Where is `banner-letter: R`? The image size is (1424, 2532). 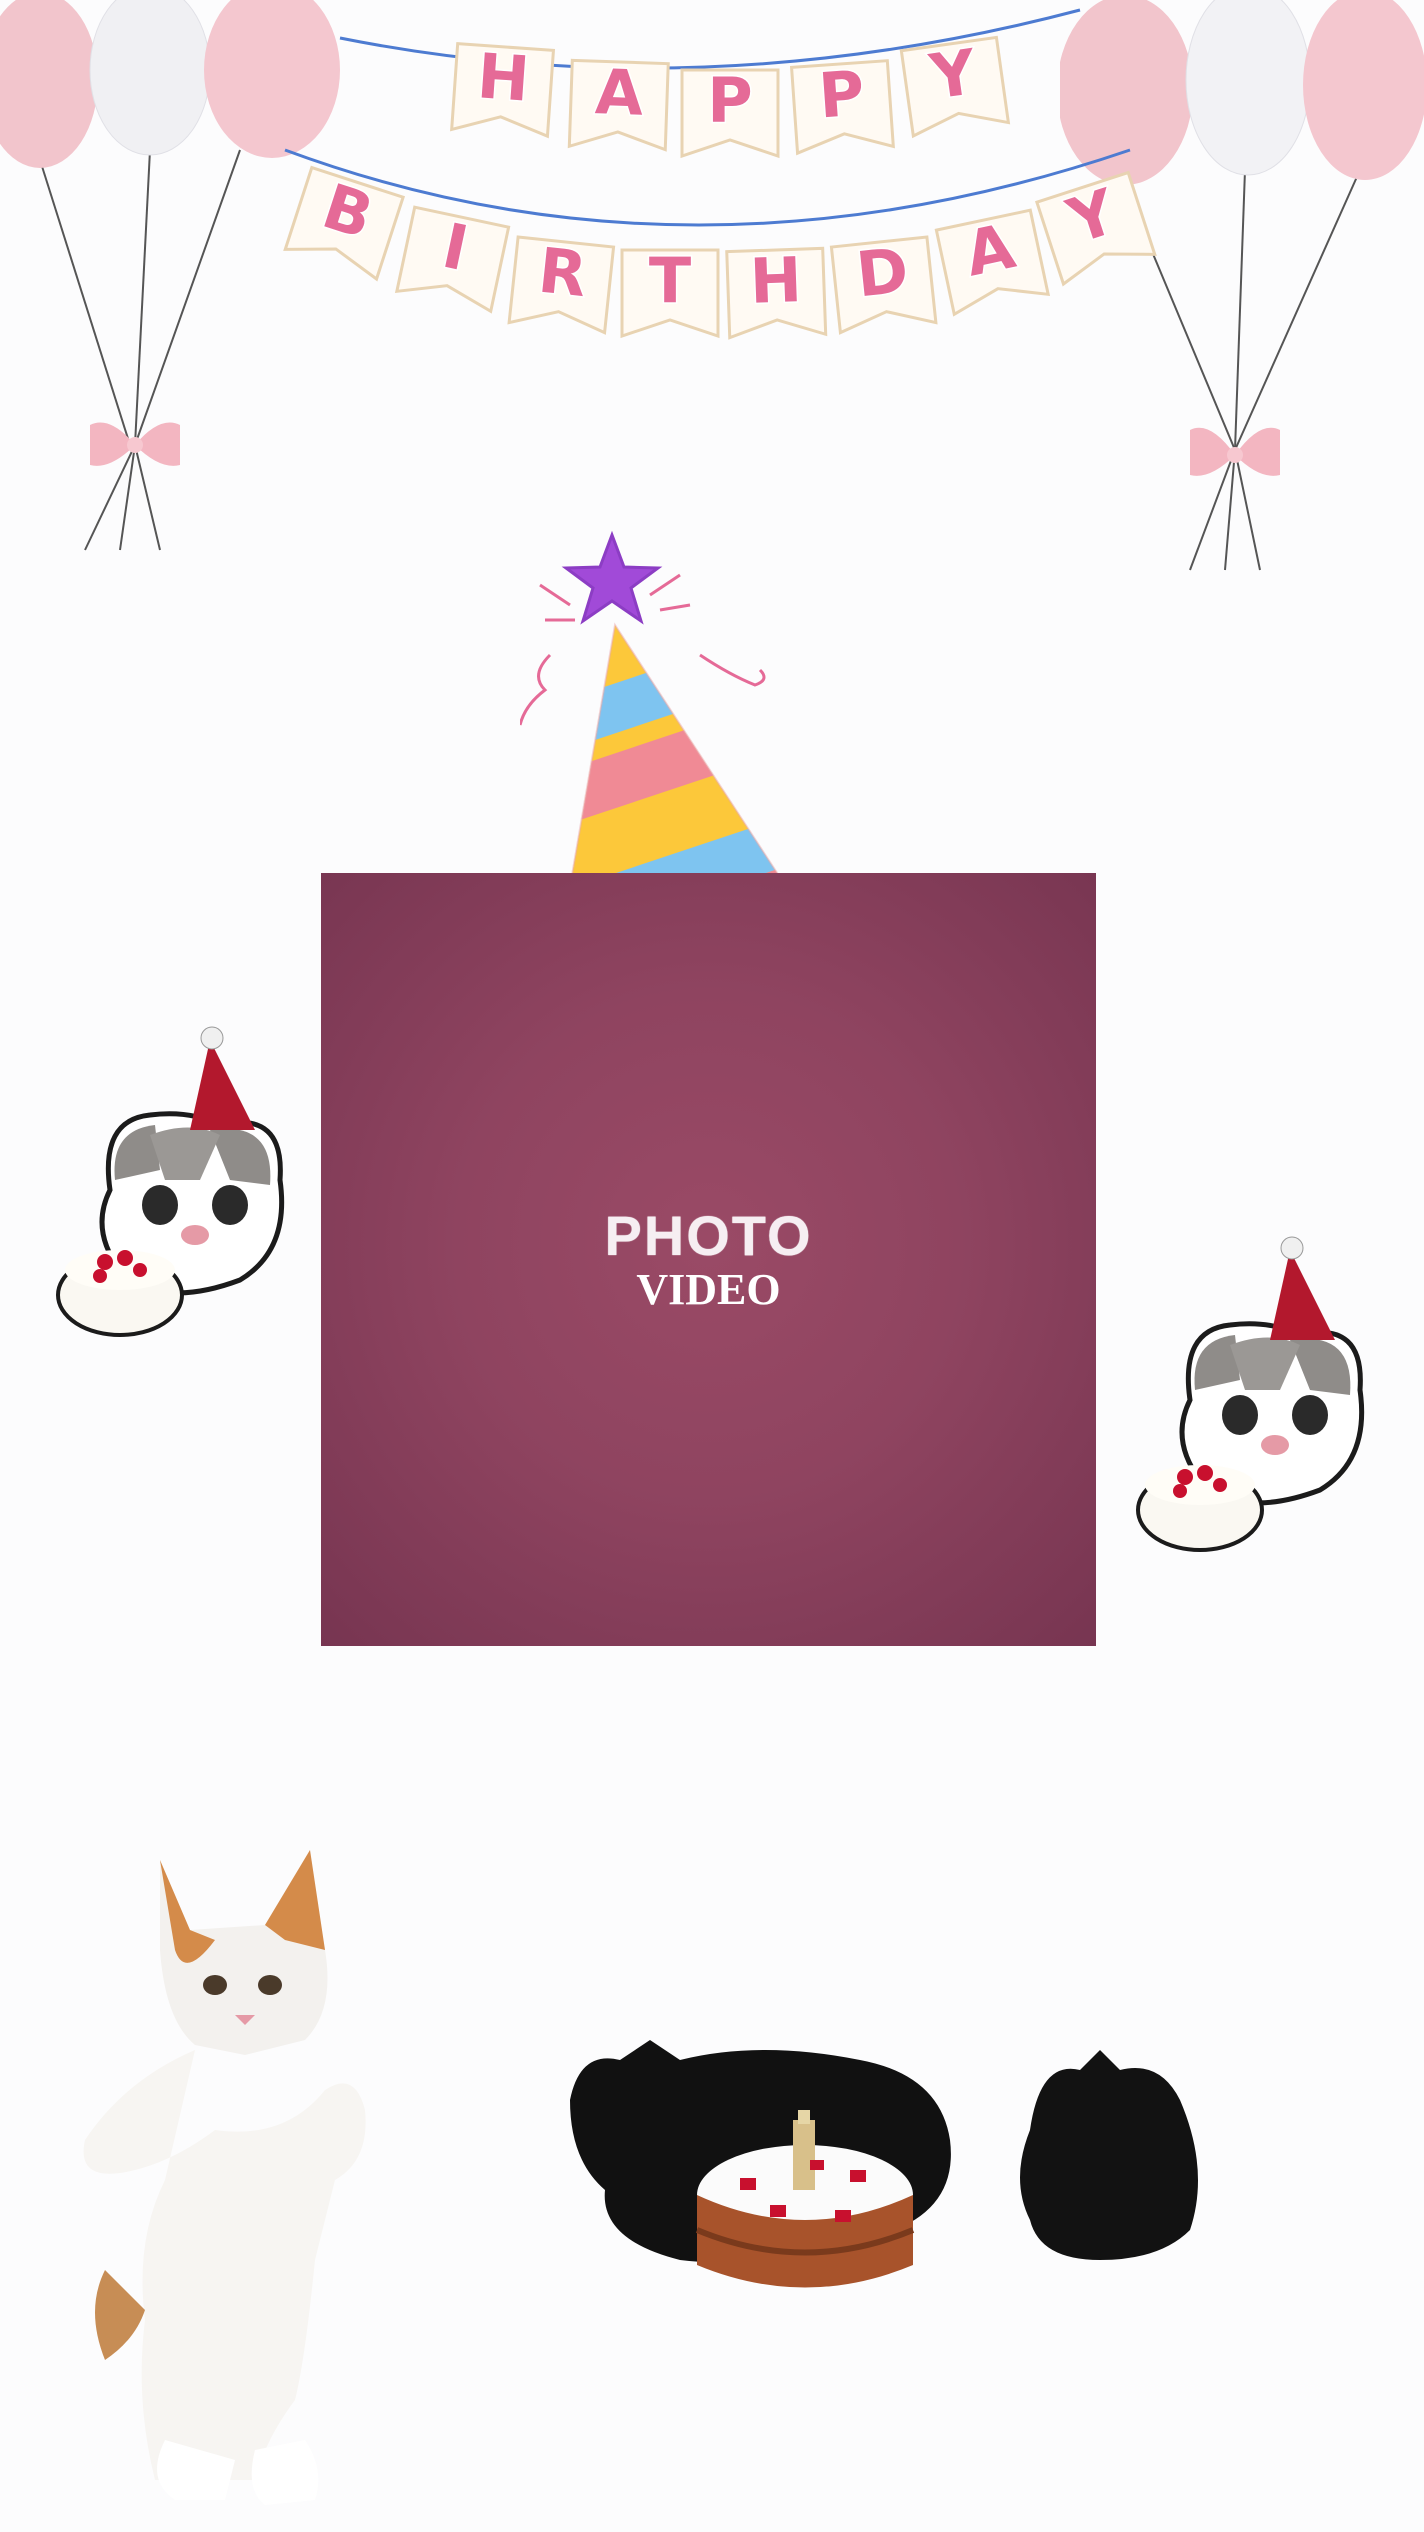 banner-letter: R is located at coordinates (562, 273).